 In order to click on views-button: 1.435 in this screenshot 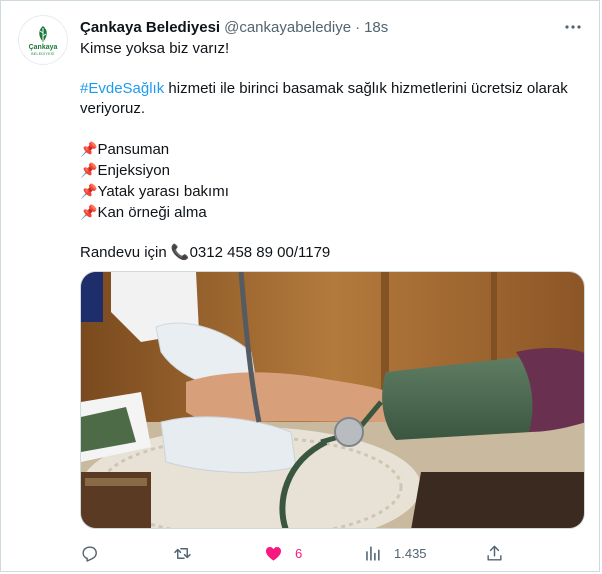, I will do `click(395, 553)`.